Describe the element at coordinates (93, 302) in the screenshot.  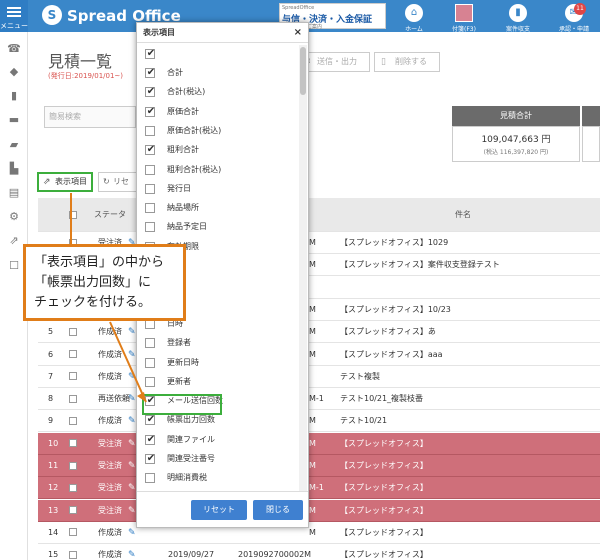
I see `callout-line-3: チェックを付ける。` at that location.